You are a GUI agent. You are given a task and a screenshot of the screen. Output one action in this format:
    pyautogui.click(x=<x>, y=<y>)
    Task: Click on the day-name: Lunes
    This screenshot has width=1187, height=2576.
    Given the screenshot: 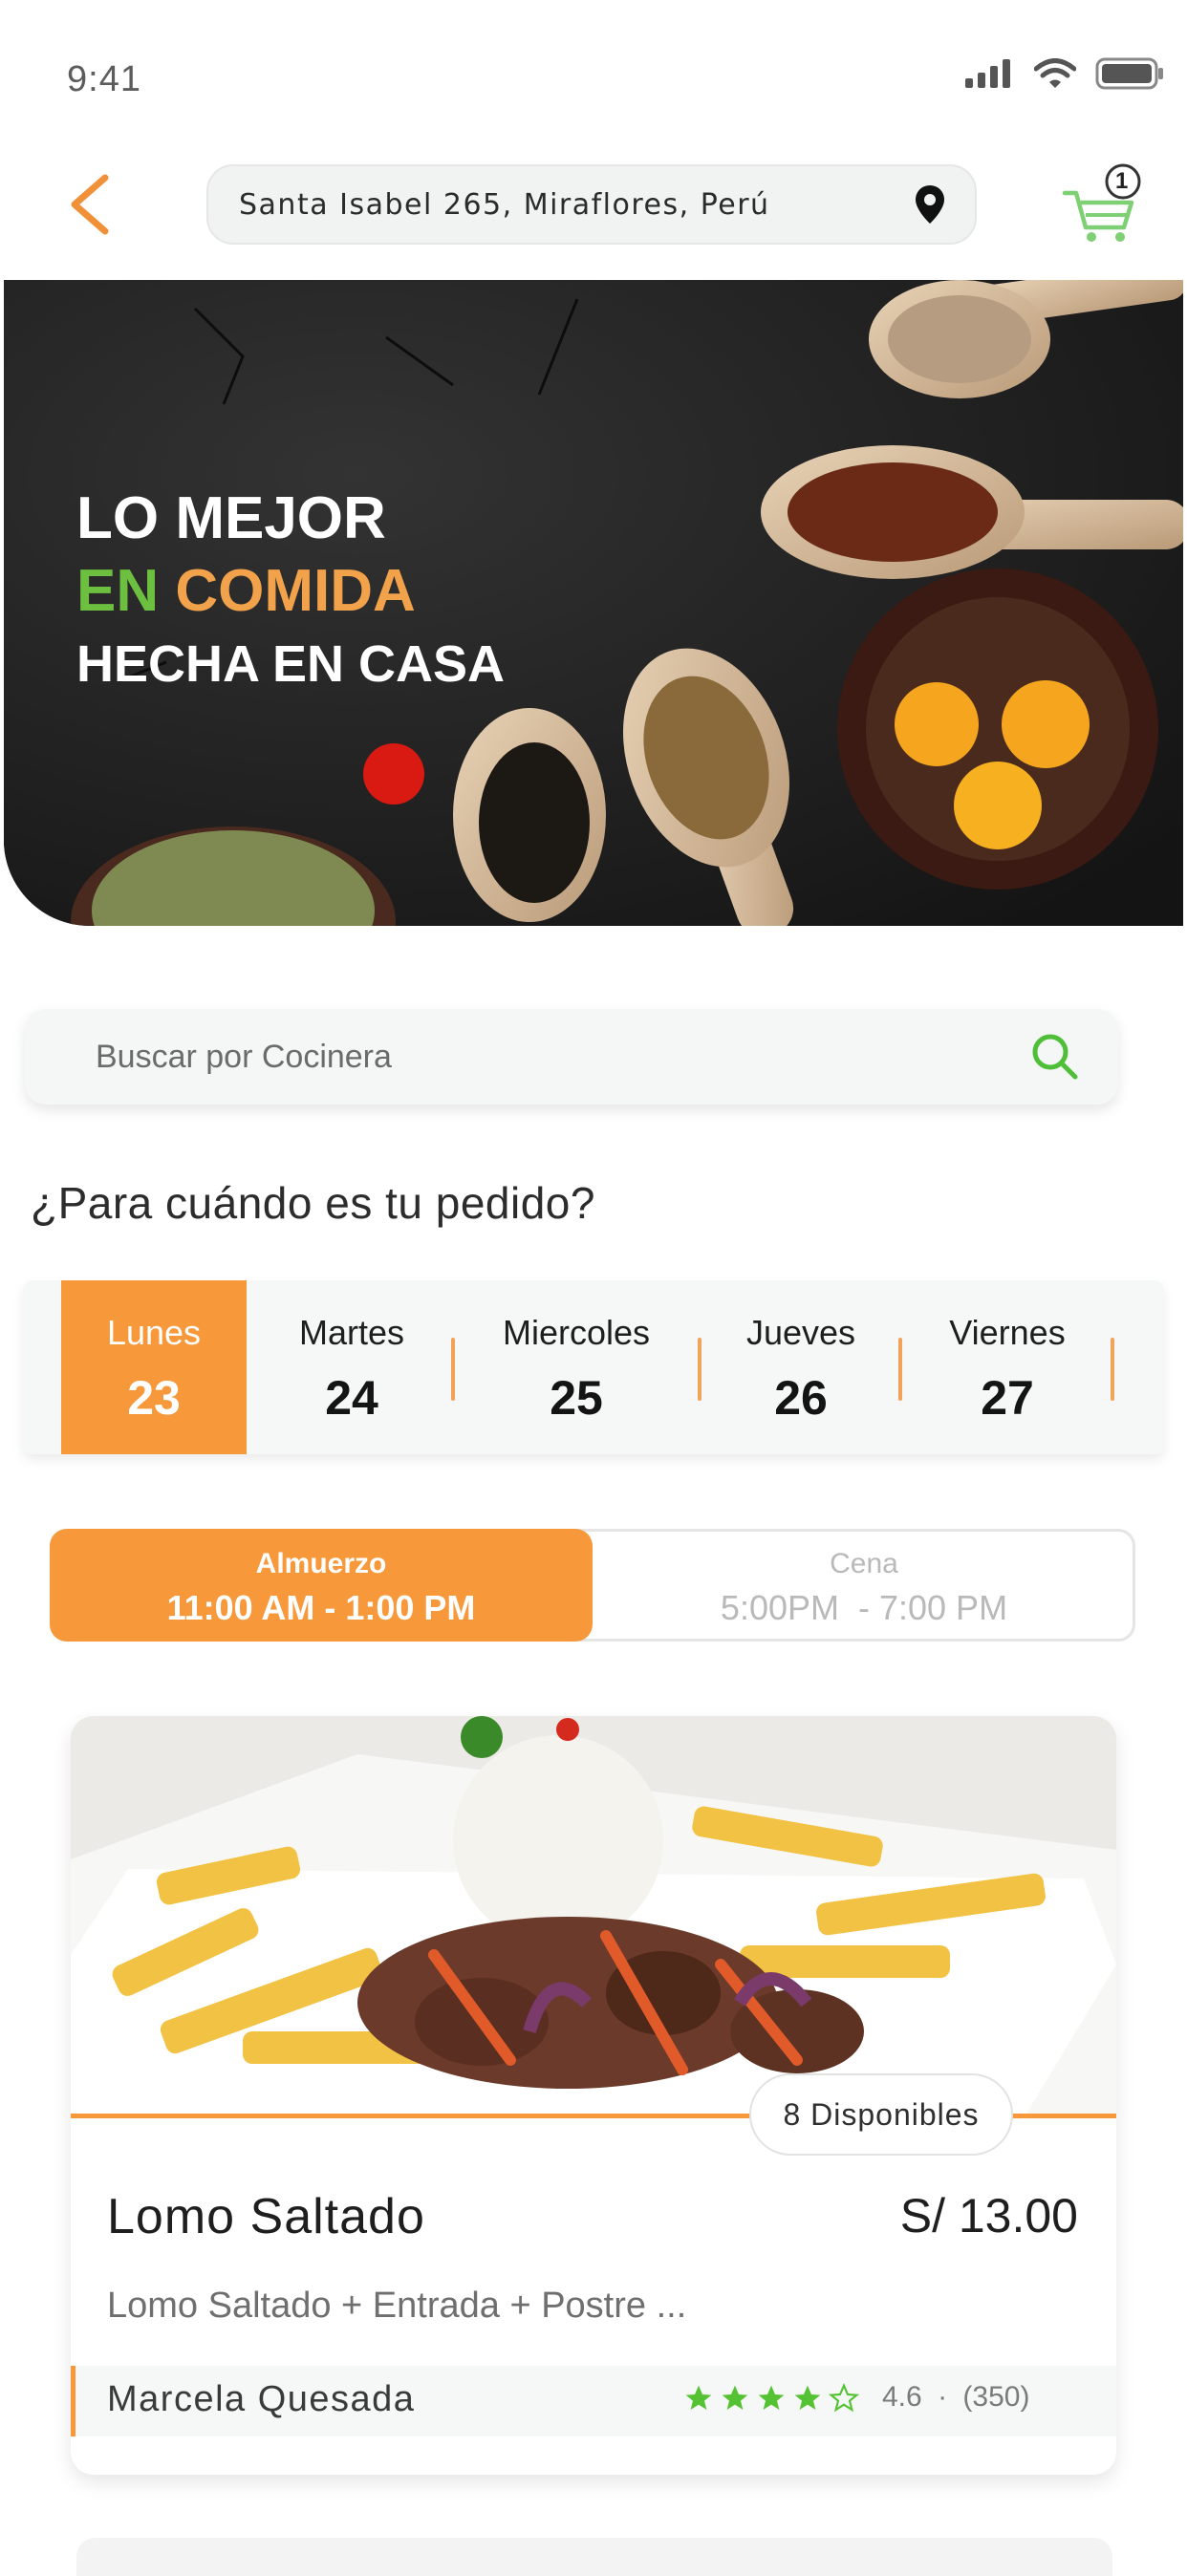 What is the action you would take?
    pyautogui.click(x=154, y=1332)
    